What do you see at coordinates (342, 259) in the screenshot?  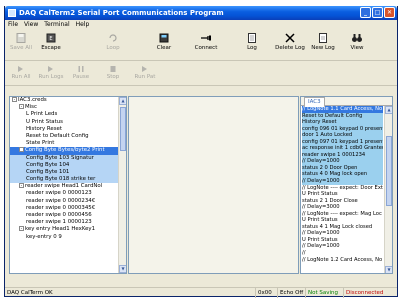 I see `log-line: // LogNote 1.2 Card Access, No` at bounding box center [342, 259].